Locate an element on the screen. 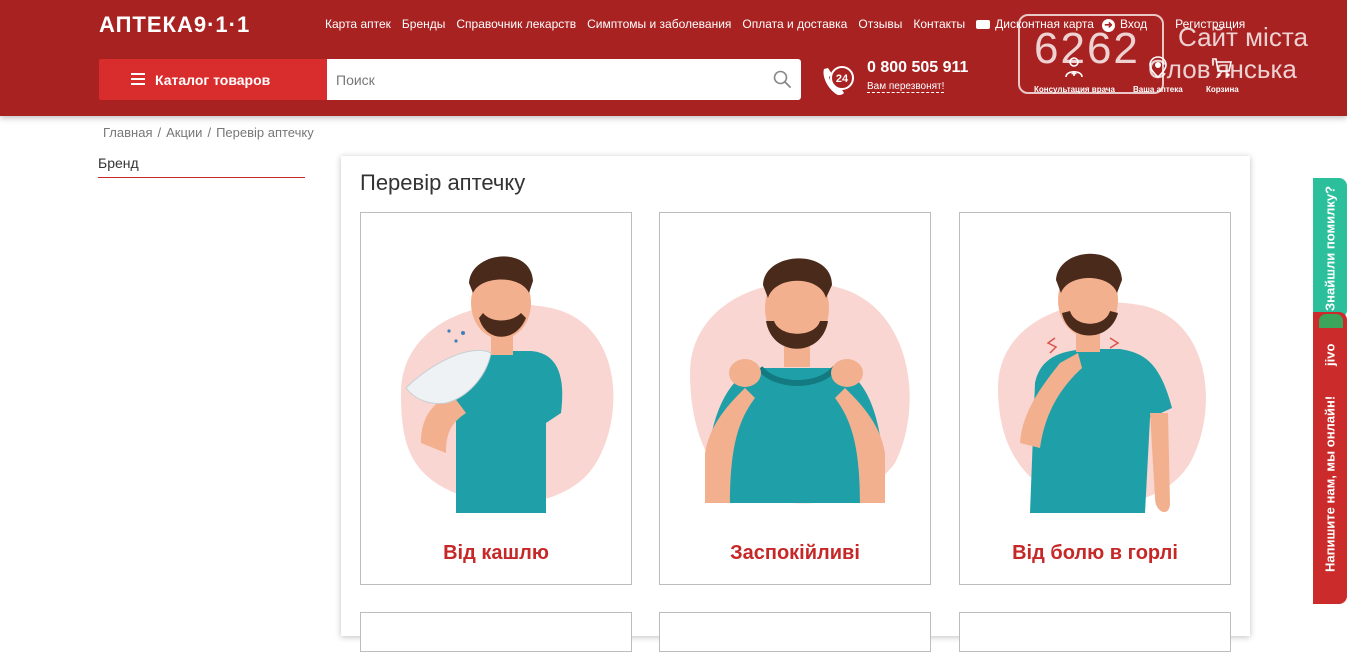 The image size is (1347, 652). cart-button: Корзина is located at coordinates (1222, 74).